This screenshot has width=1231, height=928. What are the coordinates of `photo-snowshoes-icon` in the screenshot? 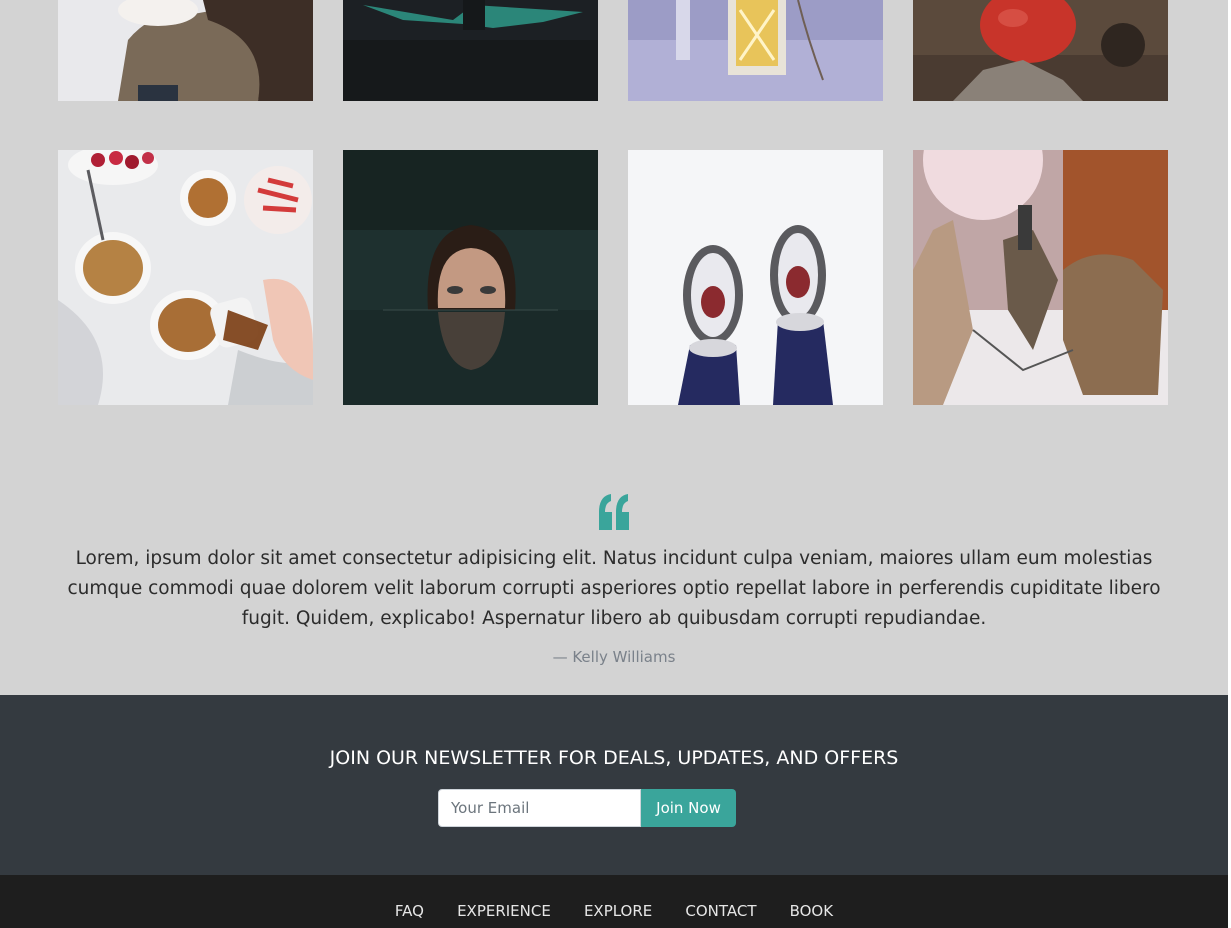 It's located at (755, 277).